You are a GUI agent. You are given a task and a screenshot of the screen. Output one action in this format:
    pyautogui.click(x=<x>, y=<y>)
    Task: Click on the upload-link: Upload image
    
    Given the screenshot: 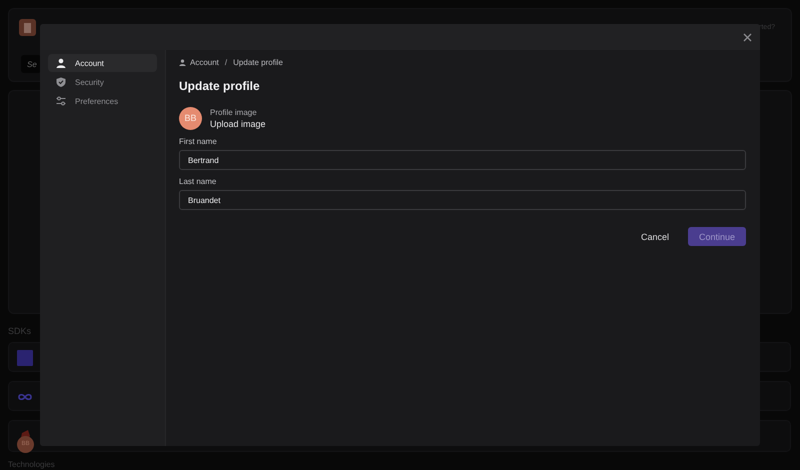 What is the action you would take?
    pyautogui.click(x=238, y=124)
    